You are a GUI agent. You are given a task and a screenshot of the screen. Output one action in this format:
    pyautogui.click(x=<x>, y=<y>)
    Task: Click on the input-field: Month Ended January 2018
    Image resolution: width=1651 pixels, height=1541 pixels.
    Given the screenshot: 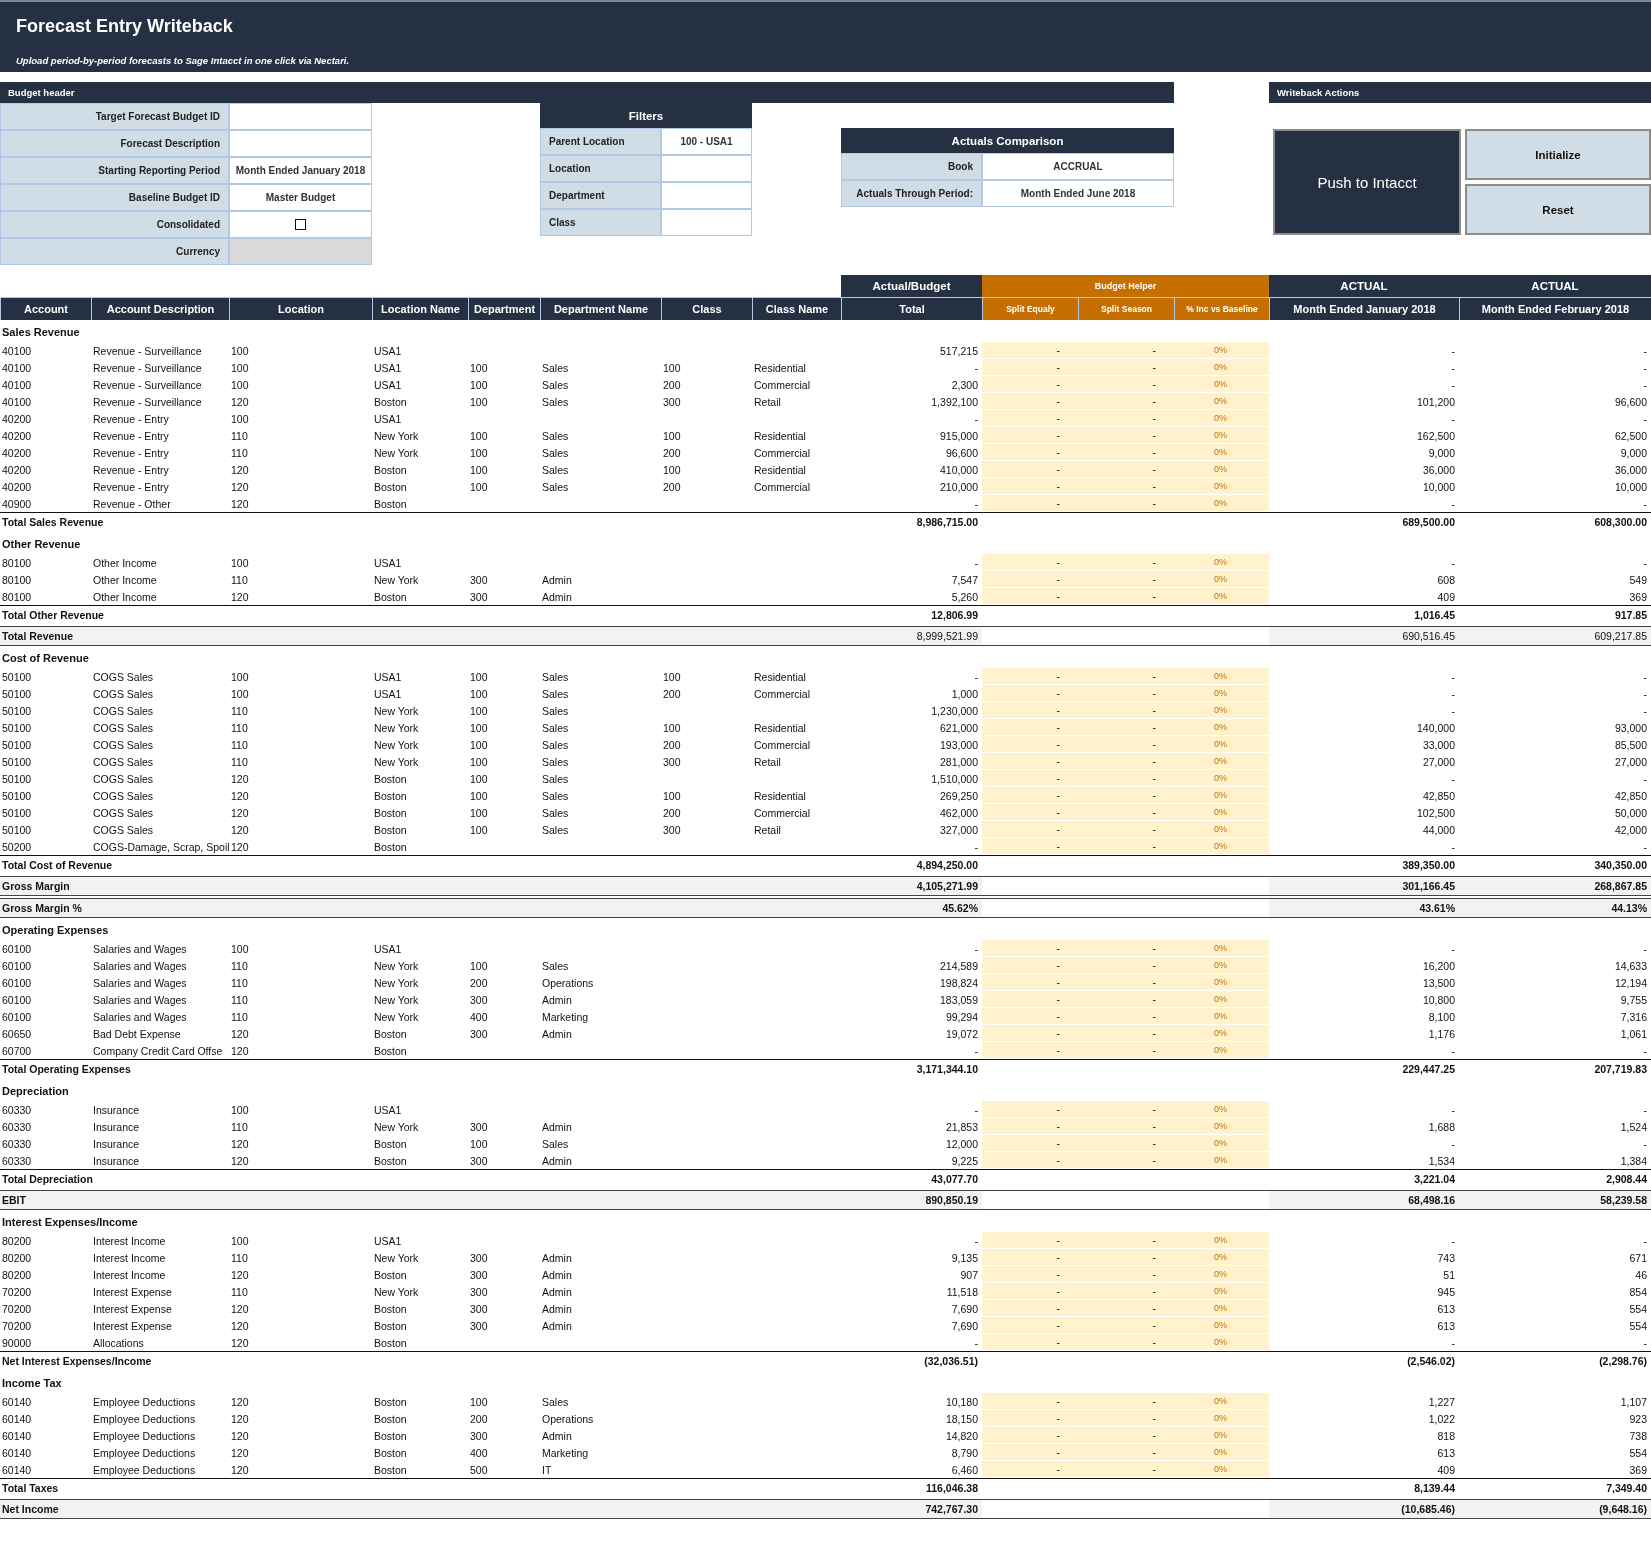 What is the action you would take?
    pyautogui.click(x=300, y=170)
    